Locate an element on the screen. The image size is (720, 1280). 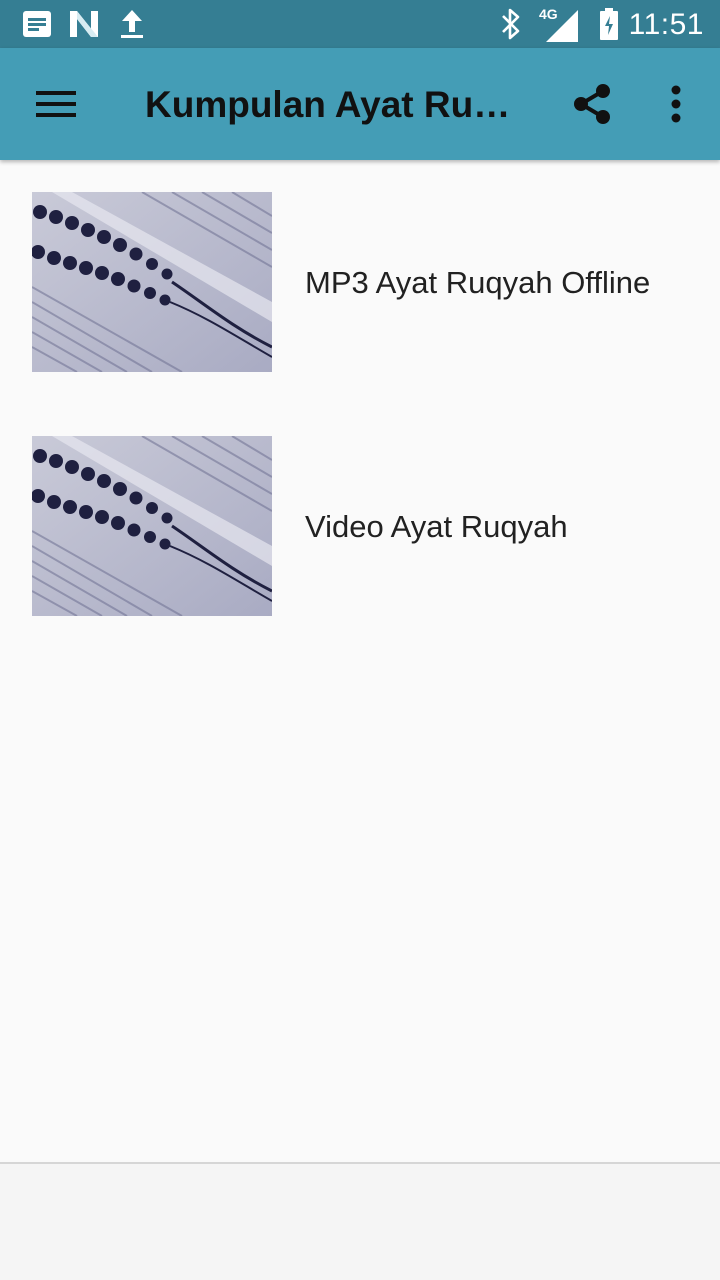
n-notification-icon is located at coordinates (84, 24).